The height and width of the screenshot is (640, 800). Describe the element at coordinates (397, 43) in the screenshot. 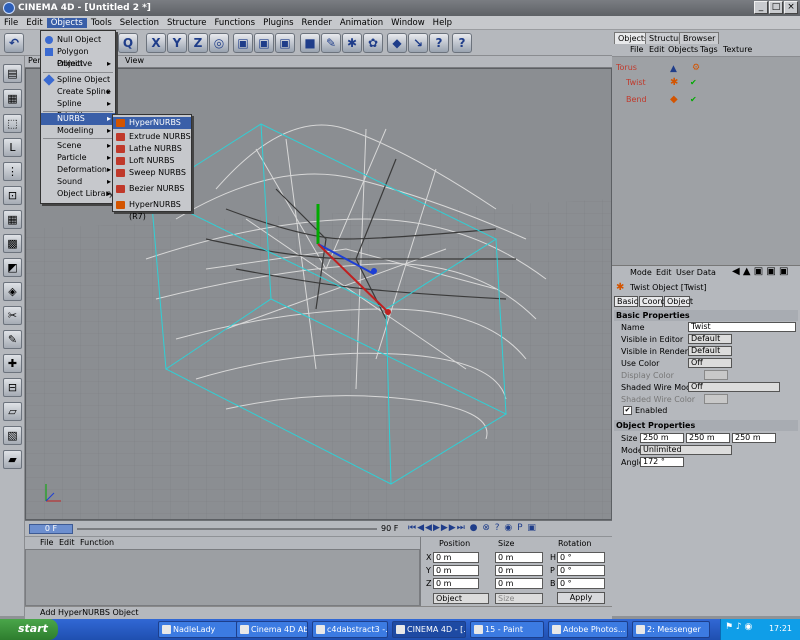

I see `deformer-icon: ◆` at that location.